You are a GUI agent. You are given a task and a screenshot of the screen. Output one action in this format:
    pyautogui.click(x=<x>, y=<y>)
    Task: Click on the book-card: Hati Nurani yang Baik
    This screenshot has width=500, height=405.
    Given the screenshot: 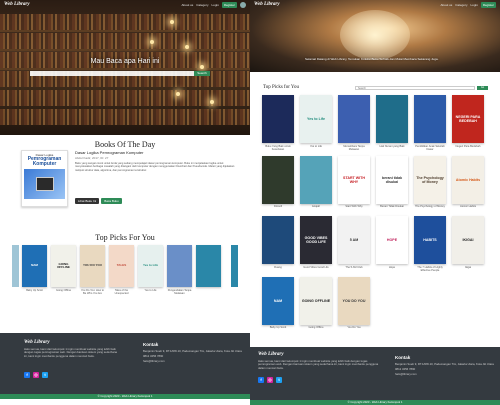 What is the action you would take?
    pyautogui.click(x=392, y=123)
    